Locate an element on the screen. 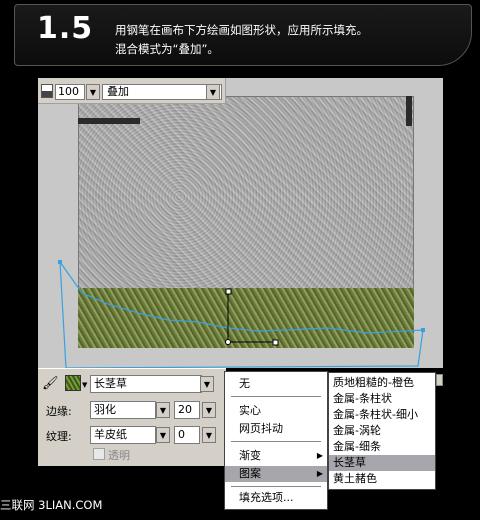 Image resolution: width=480 pixels, height=520 pixels. fill-type-value: 长茎草 is located at coordinates (110, 383).